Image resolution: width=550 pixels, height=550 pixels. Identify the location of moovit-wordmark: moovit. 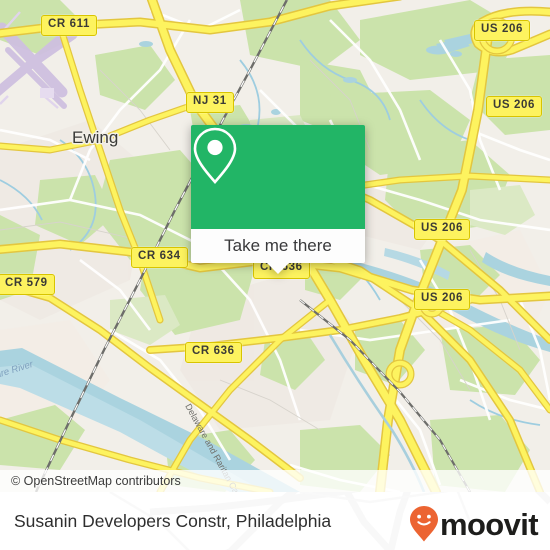
(489, 524).